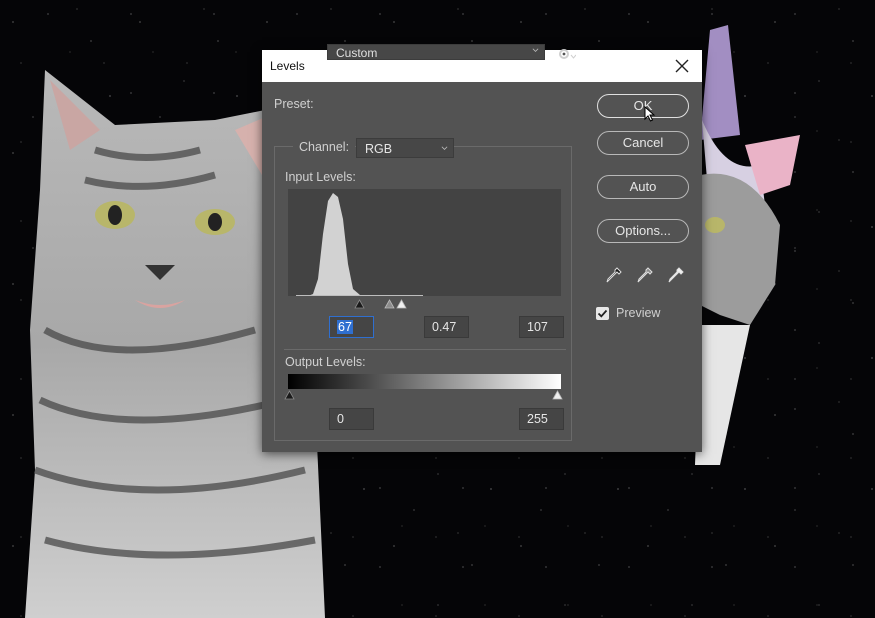  What do you see at coordinates (379, 149) in the screenshot?
I see `channel-value: RGB` at bounding box center [379, 149].